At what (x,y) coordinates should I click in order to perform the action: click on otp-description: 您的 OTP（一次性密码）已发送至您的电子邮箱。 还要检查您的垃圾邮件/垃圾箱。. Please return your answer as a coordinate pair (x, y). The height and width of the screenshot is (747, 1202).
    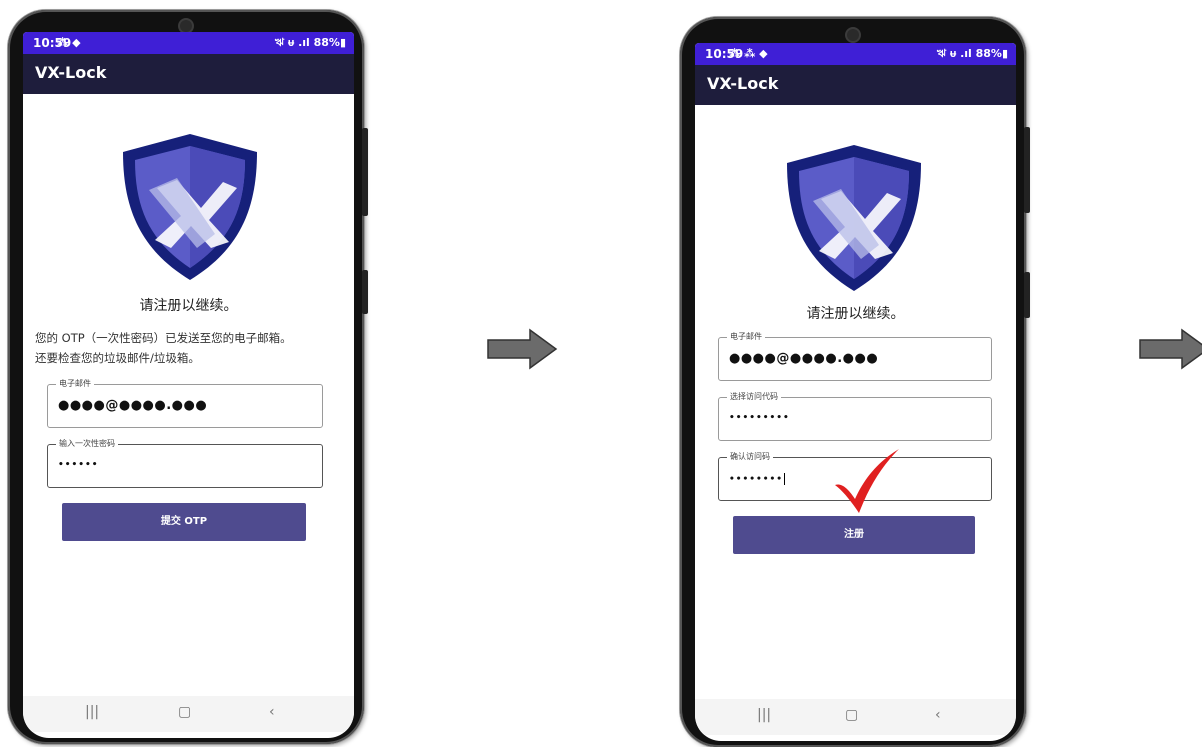
    Looking at the image, I should click on (188, 348).